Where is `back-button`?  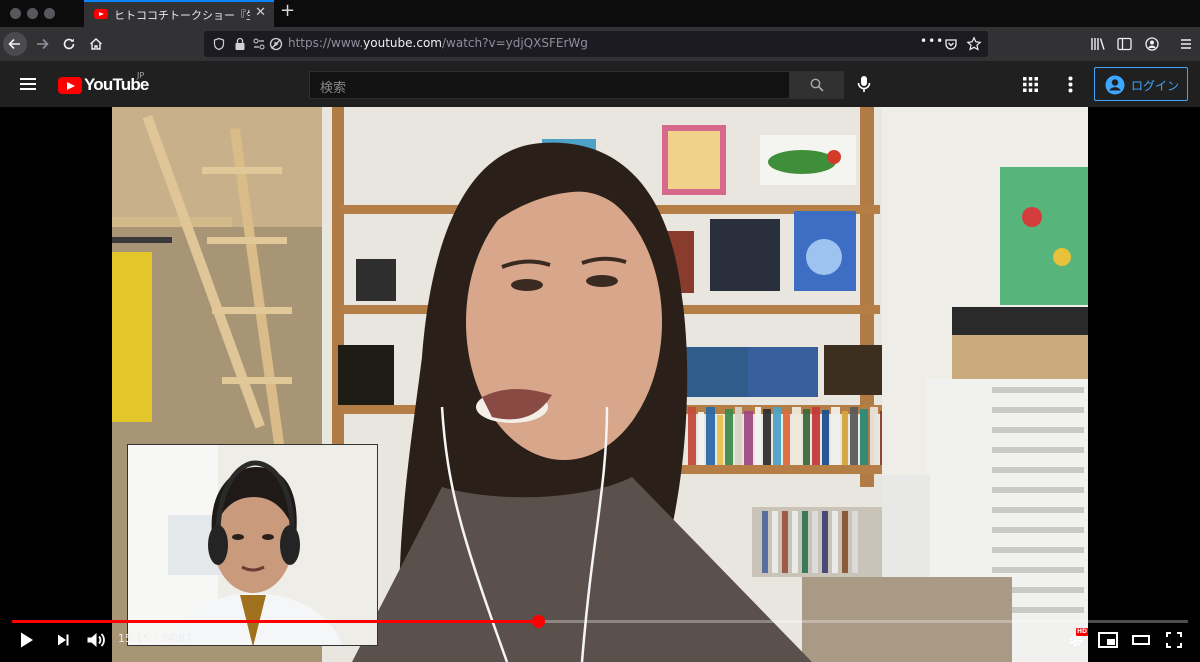 back-button is located at coordinates (15, 44).